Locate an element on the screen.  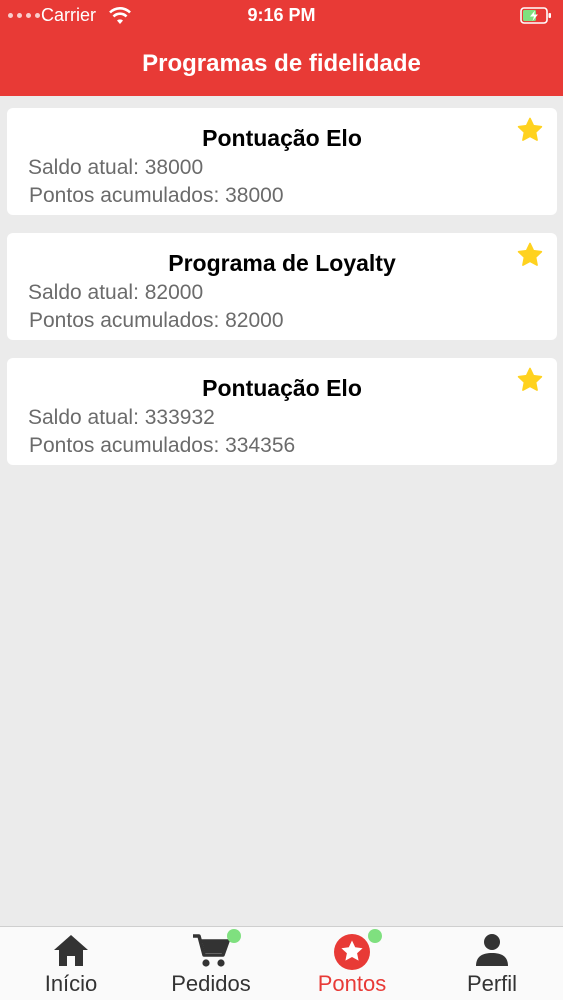
status-time: 9:16 PM is located at coordinates (281, 15).